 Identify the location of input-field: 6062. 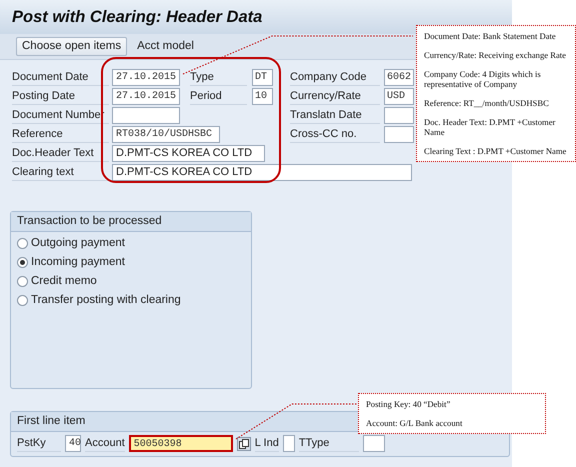
(399, 77).